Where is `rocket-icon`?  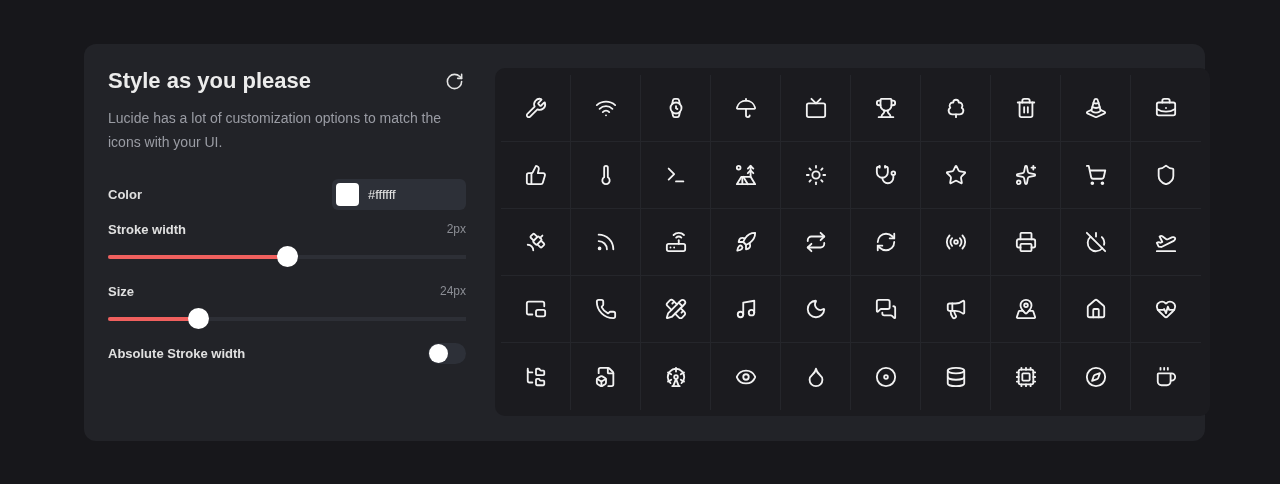
rocket-icon is located at coordinates (745, 242).